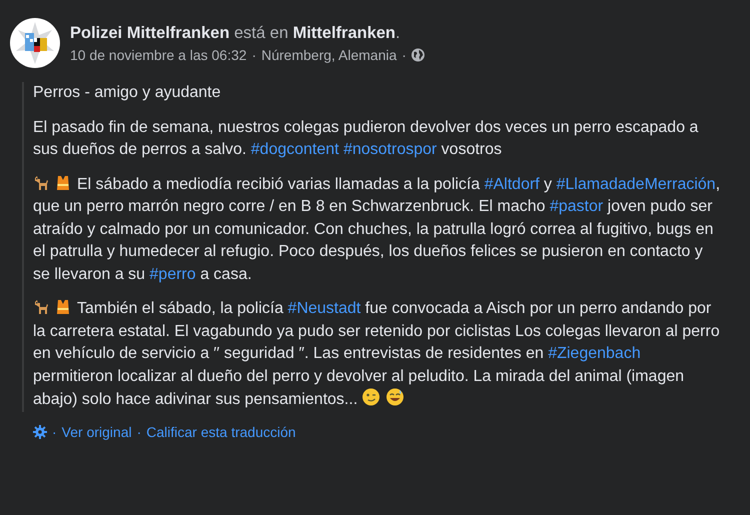  I want to click on post-paragraph: El pasado fin de semana, nuestros colegas pudieron devolver dos veces un perro escapado a sus dueños de perros a salvo. #dogcontent #nosotrospor vosotros, so click(366, 139).